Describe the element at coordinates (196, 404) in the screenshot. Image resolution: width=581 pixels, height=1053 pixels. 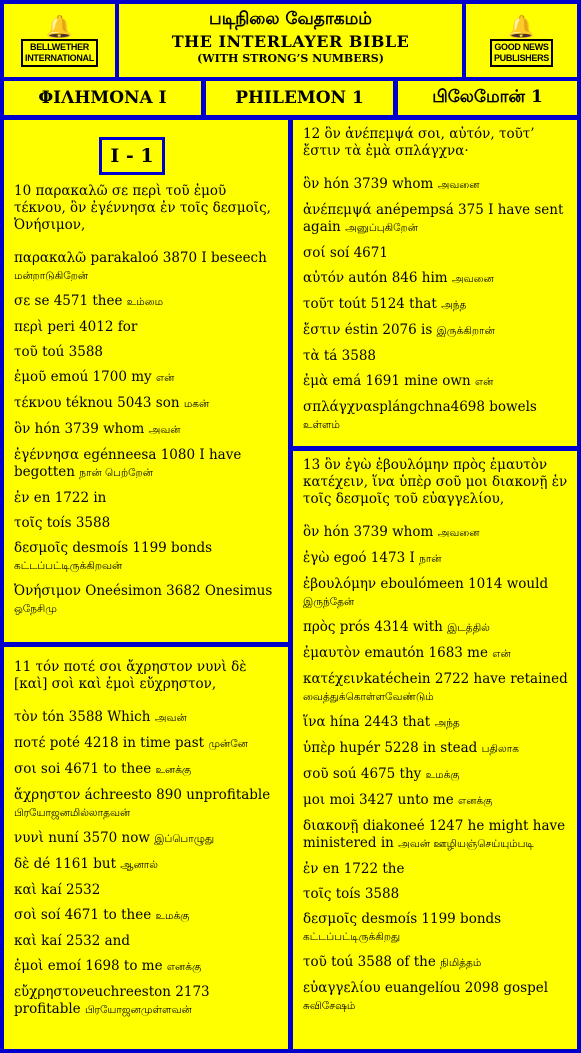
I see `tamil-gloss: மகன்` at that location.